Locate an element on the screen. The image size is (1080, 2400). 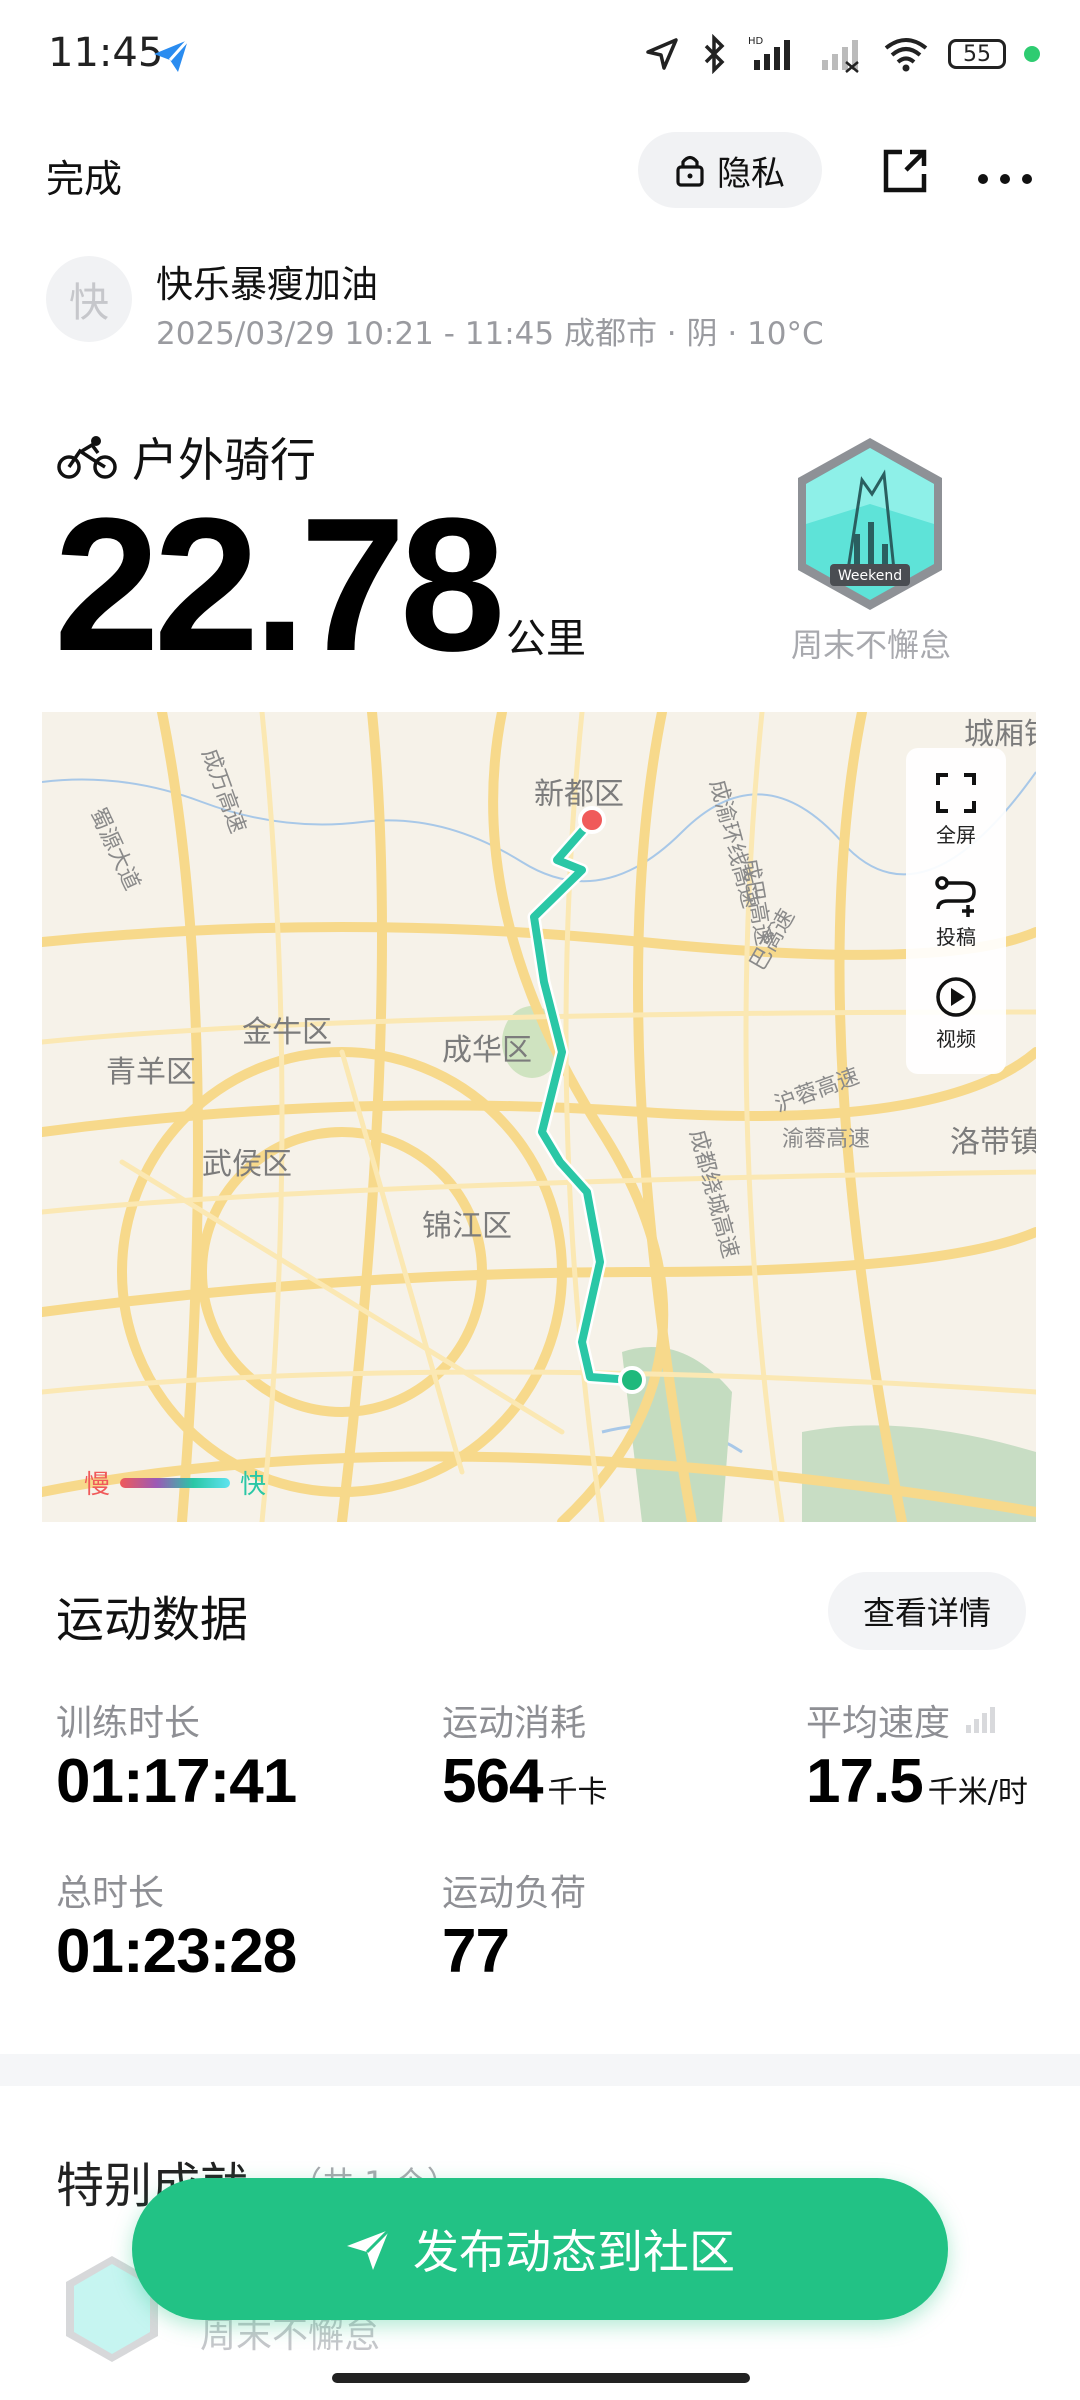
speed-legend: 慢 快 is located at coordinates (175, 1482).